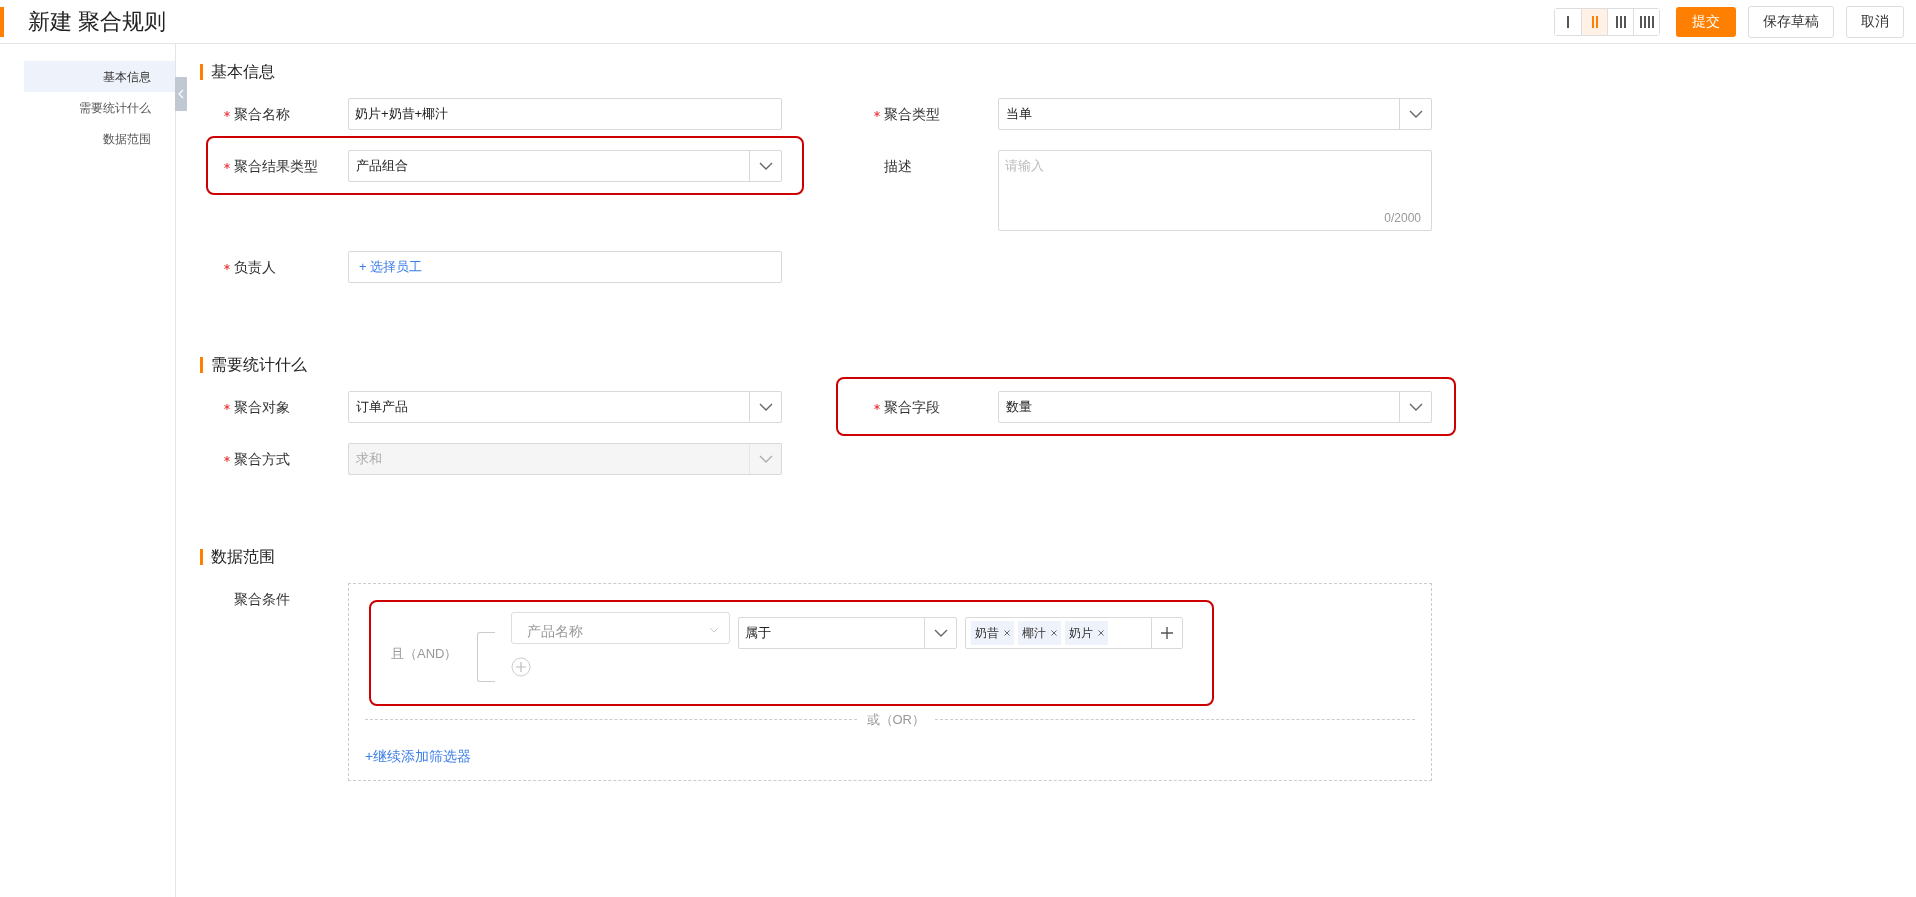 Image resolution: width=1916 pixels, height=897 pixels. Describe the element at coordinates (912, 114) in the screenshot. I see `field-label: 聚合类型` at that location.